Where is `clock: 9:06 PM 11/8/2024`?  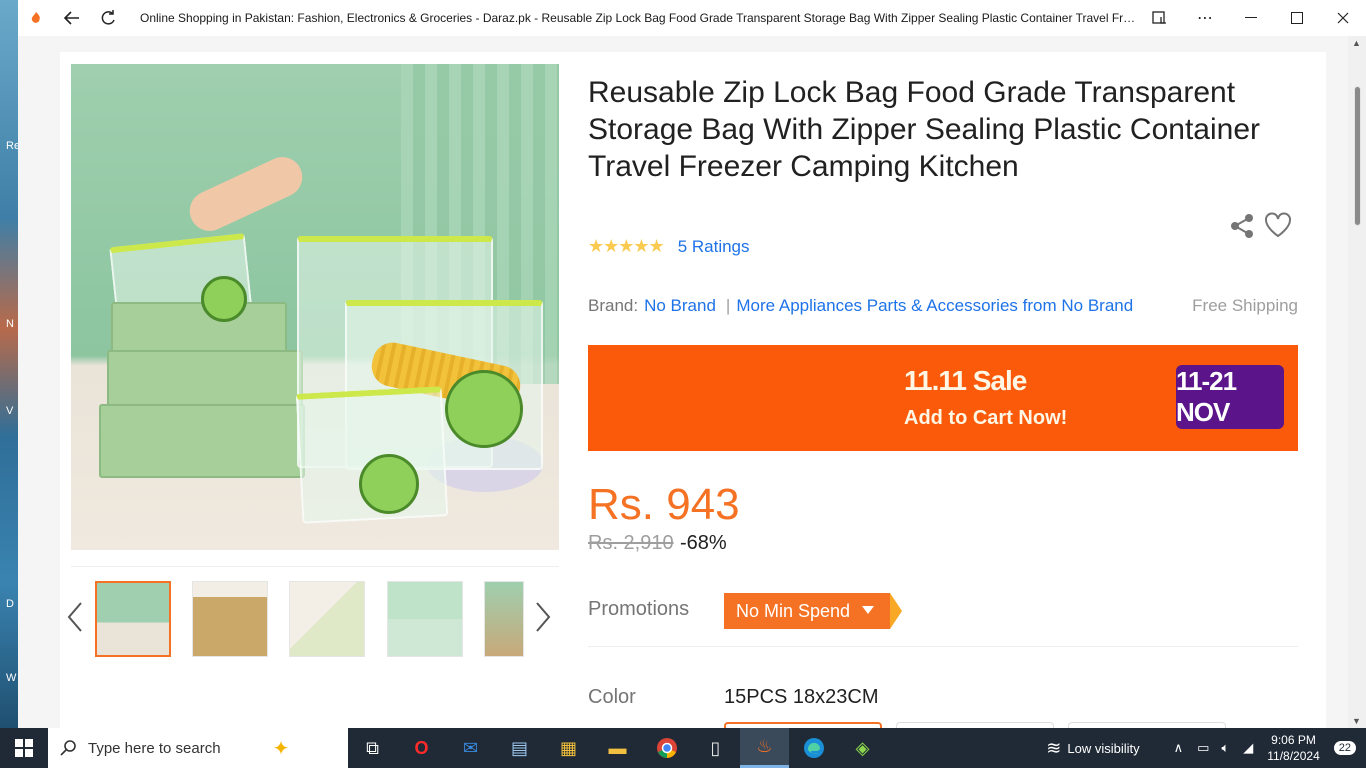
clock: 9:06 PM 11/8/2024 is located at coordinates (1293, 748).